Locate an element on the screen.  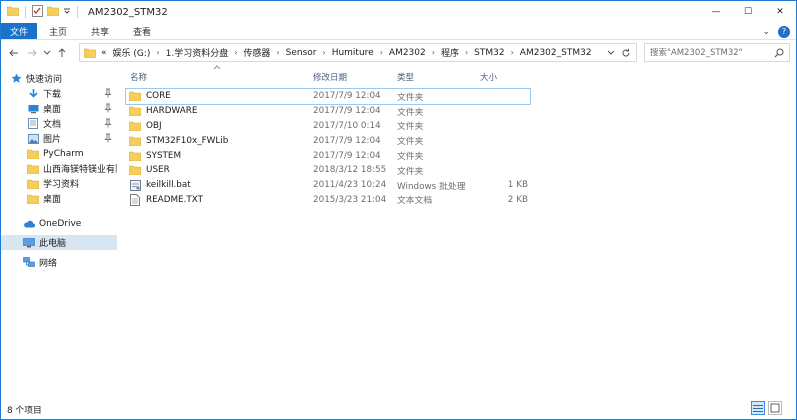
file-date: 2017/7/9 12:04 is located at coordinates (347, 140).